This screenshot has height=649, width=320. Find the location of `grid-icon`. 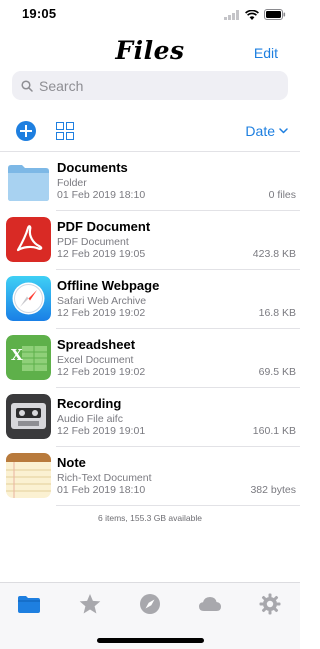

grid-icon is located at coordinates (60, 126).